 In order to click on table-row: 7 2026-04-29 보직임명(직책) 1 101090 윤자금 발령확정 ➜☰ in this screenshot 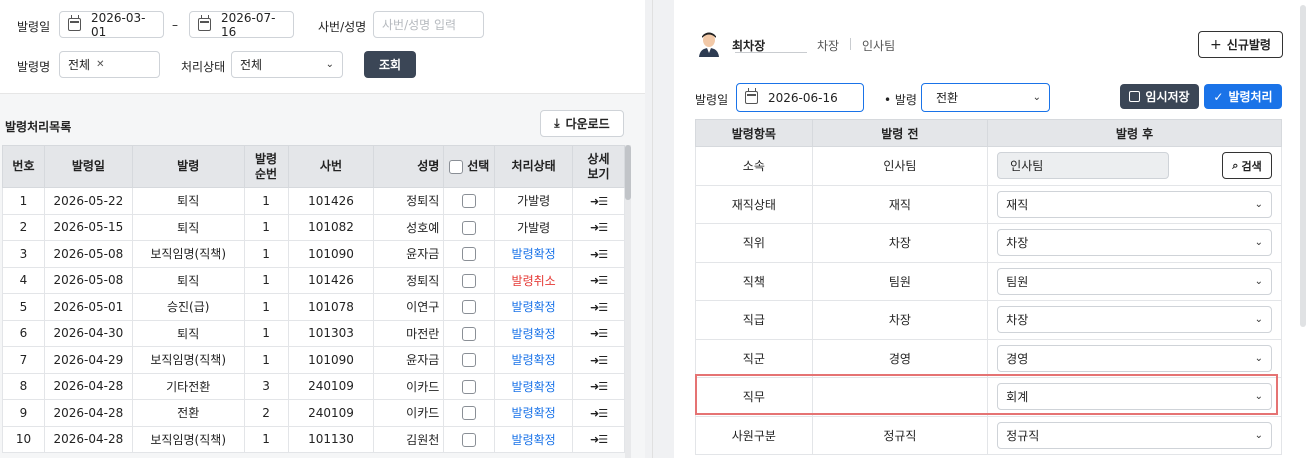, I will do `click(313, 360)`.